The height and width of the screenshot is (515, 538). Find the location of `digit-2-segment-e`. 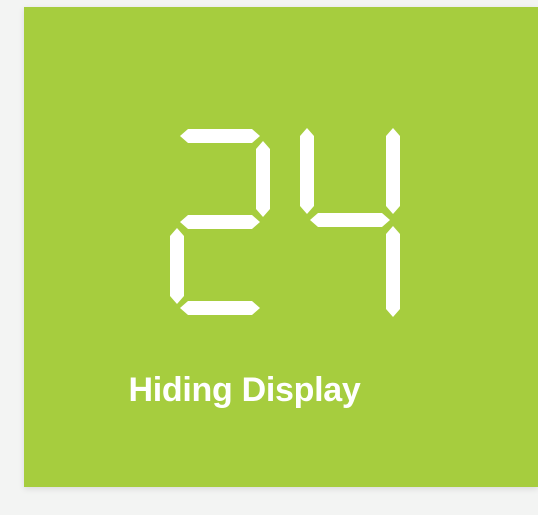

digit-2-segment-e is located at coordinates (177, 266).